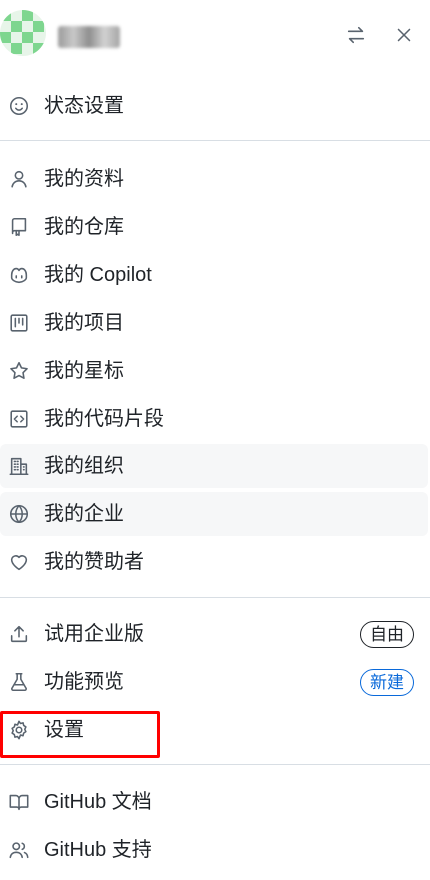 The height and width of the screenshot is (880, 430). What do you see at coordinates (19, 419) in the screenshot?
I see `code-square-icon` at bounding box center [19, 419].